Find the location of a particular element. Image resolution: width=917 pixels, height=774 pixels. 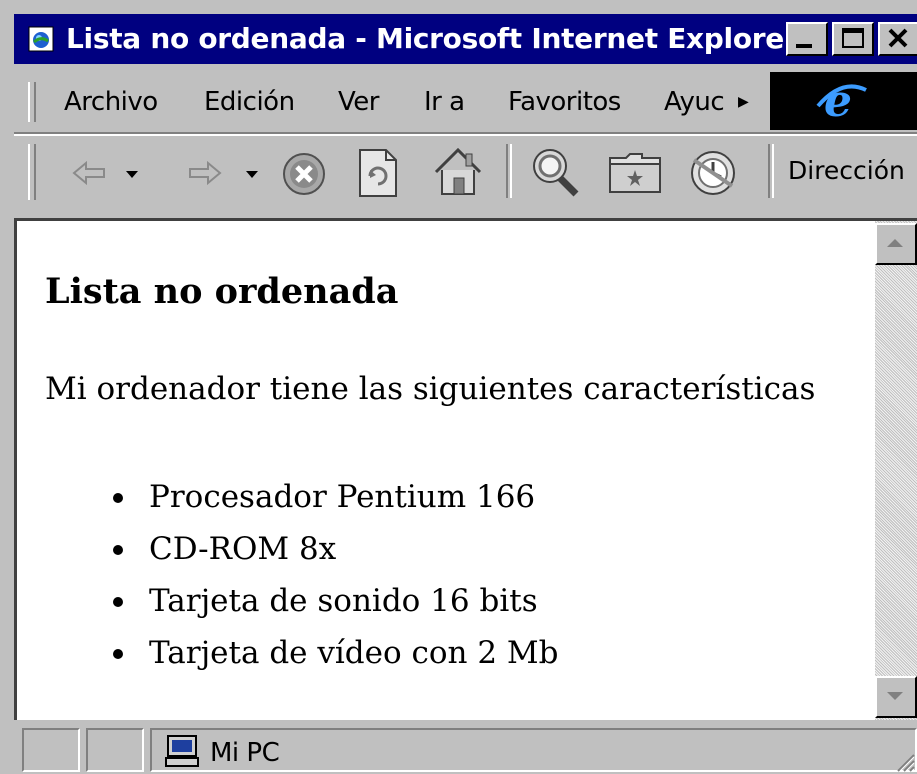

menu-edicion: Edición is located at coordinates (249, 102).